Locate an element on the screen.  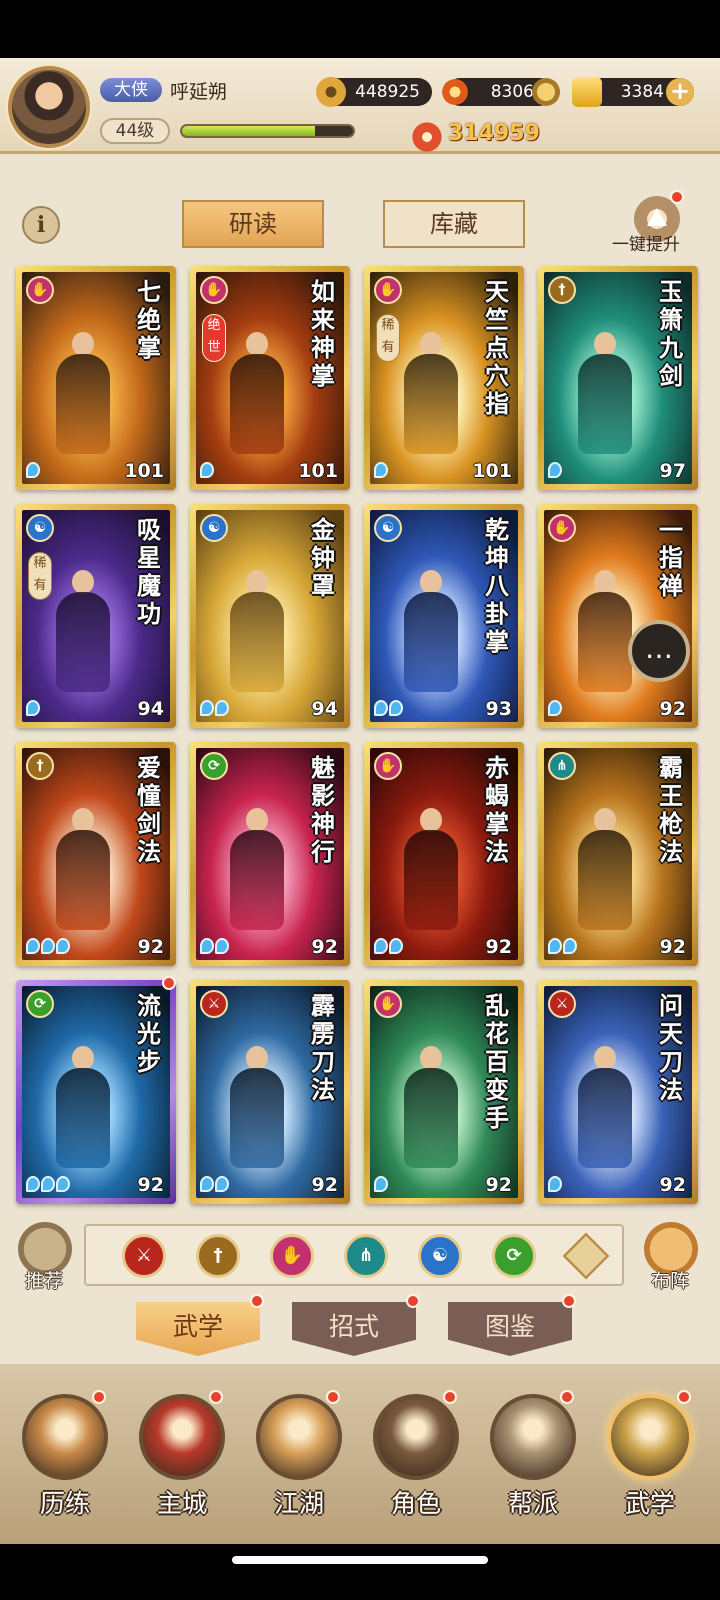
onekey-upgrade-button: 一键提升 is located at coordinates (660, 223).